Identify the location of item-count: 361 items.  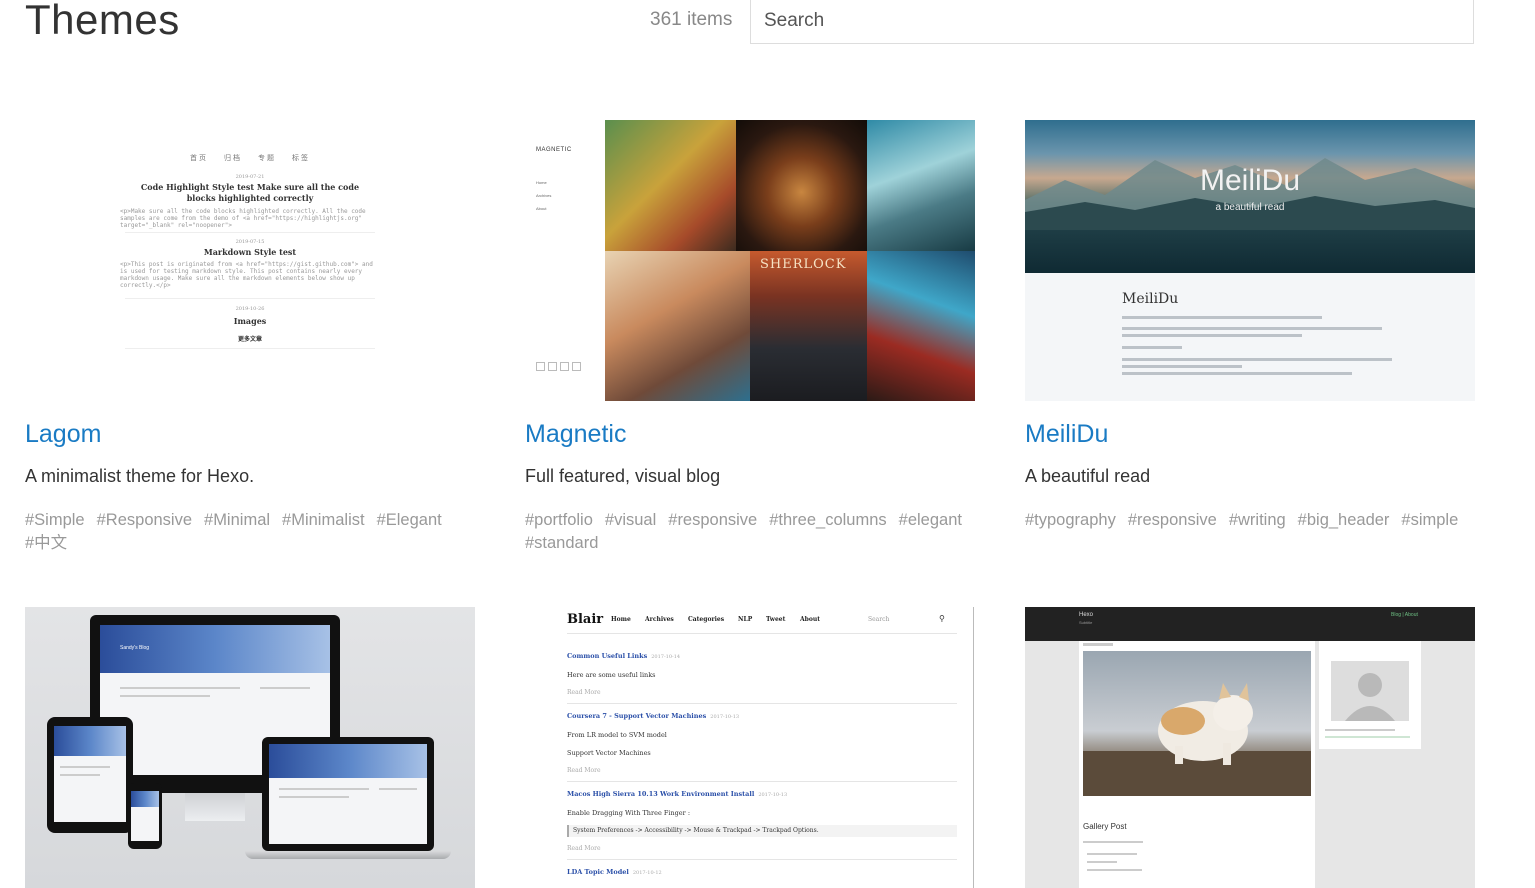
(691, 19).